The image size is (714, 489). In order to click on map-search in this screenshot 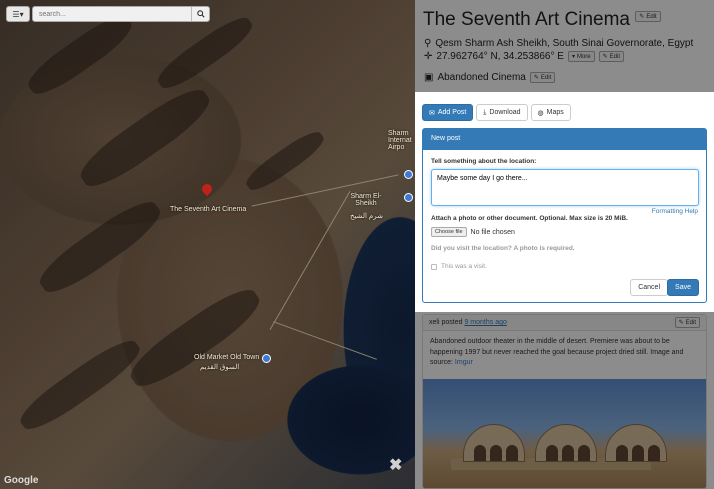, I will do `click(121, 14)`.